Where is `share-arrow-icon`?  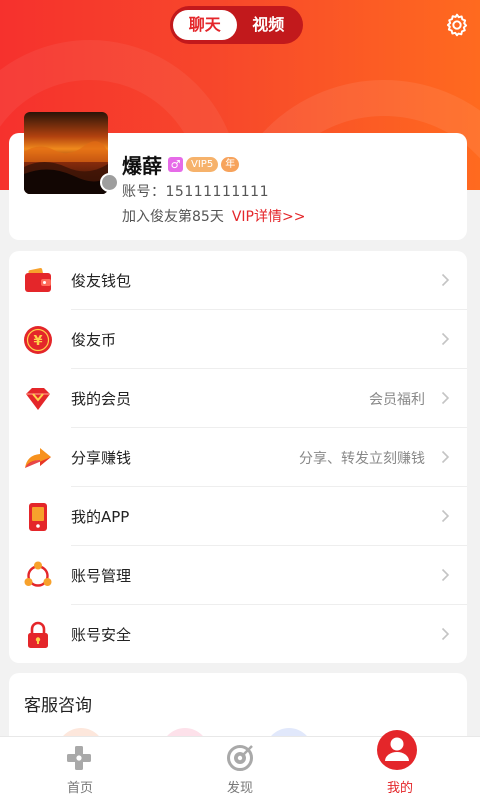 share-arrow-icon is located at coordinates (38, 458).